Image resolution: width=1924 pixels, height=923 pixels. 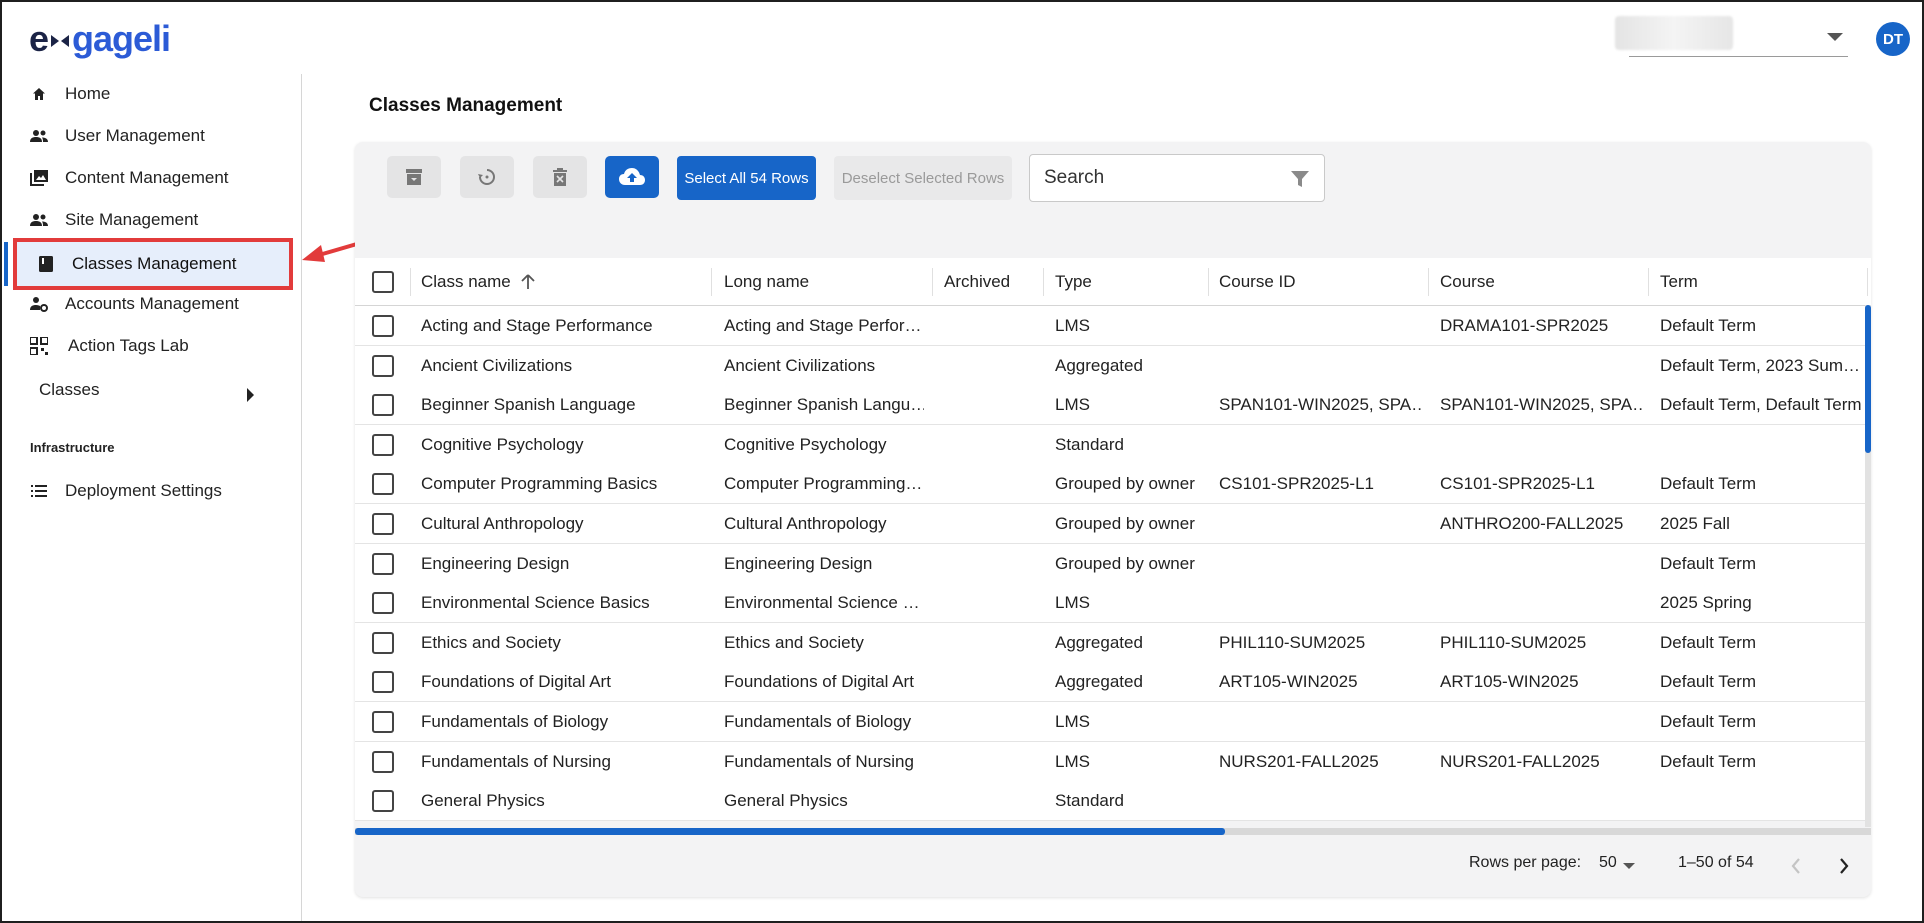 I want to click on logo-prefix: e, so click(x=39, y=38).